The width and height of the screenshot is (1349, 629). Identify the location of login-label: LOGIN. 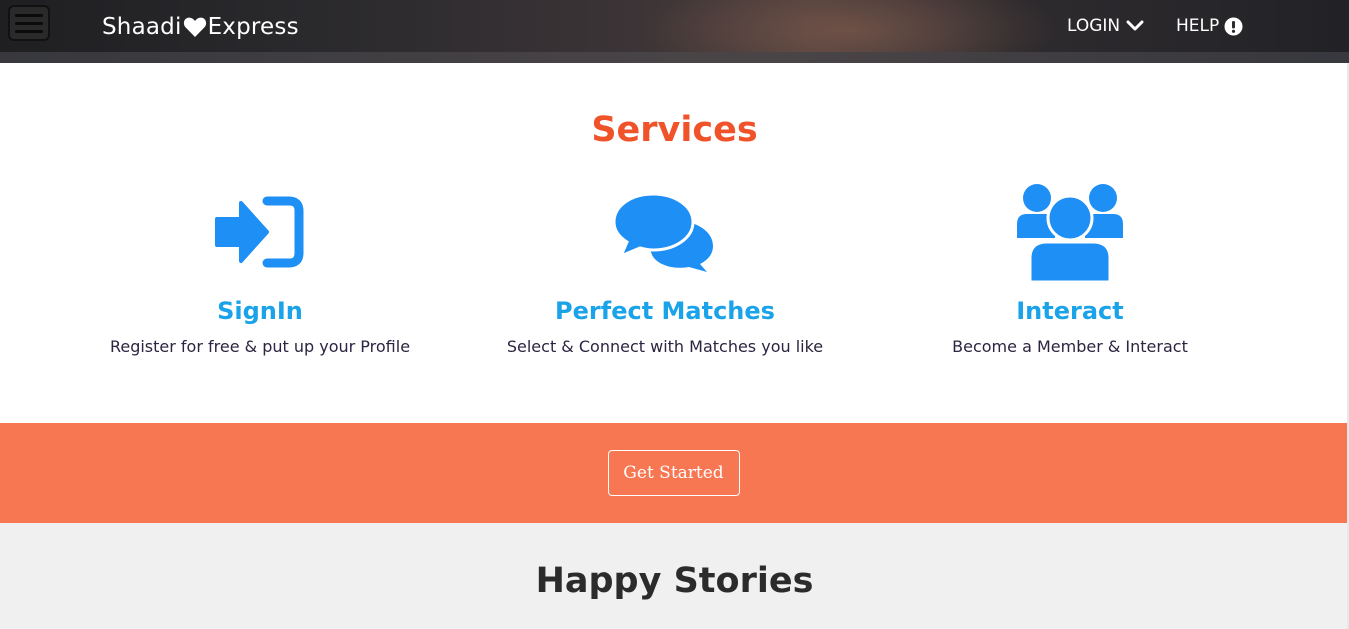
(1094, 26).